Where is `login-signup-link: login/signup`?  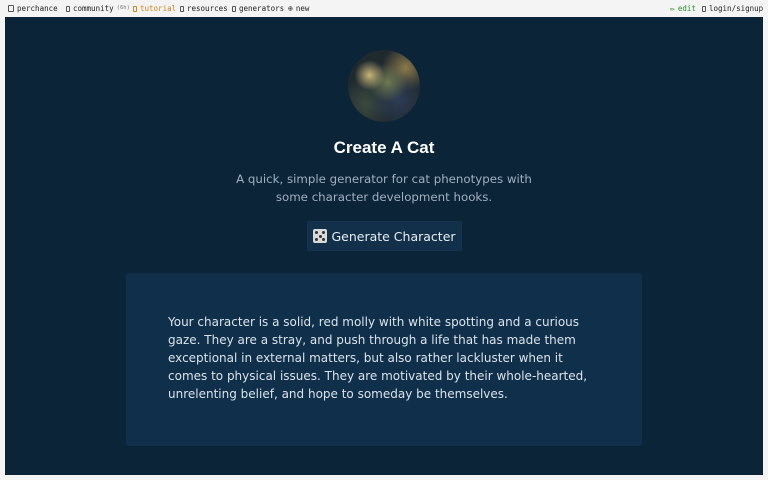 login-signup-link: login/signup is located at coordinates (732, 8).